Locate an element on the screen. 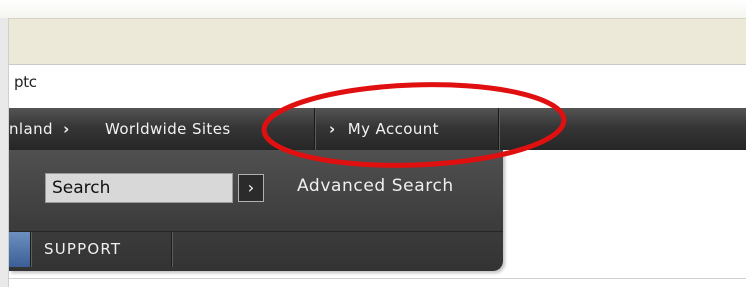 The width and height of the screenshot is (746, 287). search-go-button: › is located at coordinates (251, 188).